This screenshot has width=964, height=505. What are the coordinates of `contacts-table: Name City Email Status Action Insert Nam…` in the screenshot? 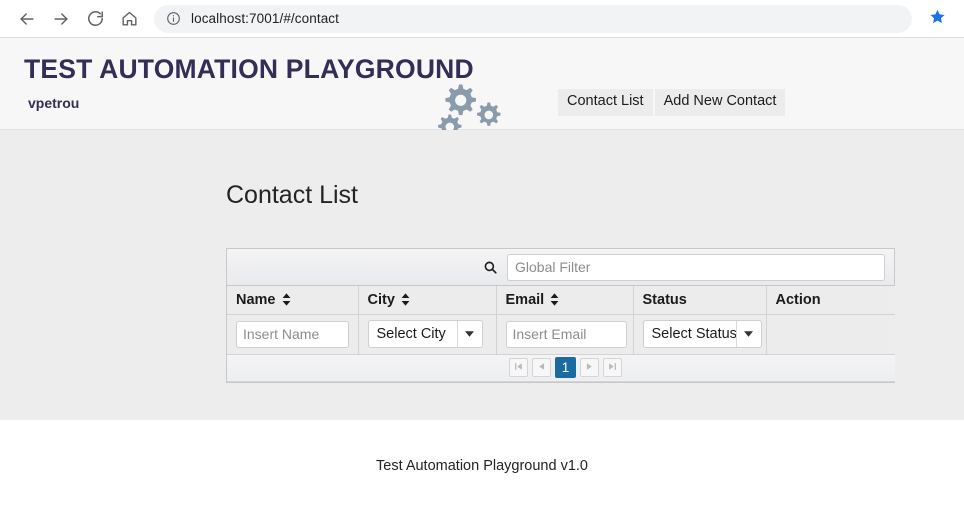 It's located at (561, 334).